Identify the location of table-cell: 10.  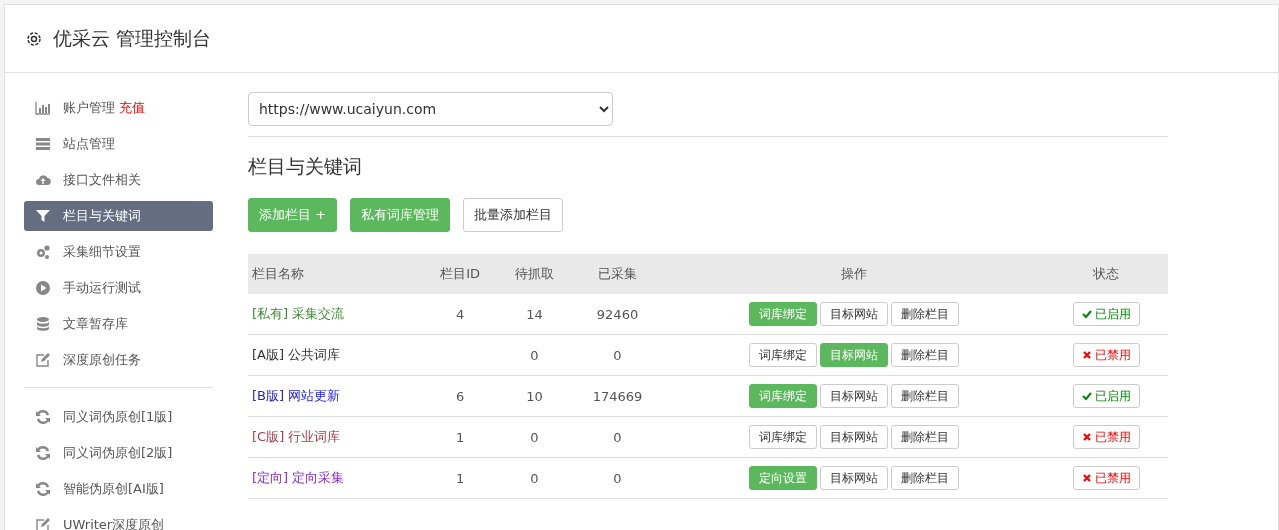
(534, 396).